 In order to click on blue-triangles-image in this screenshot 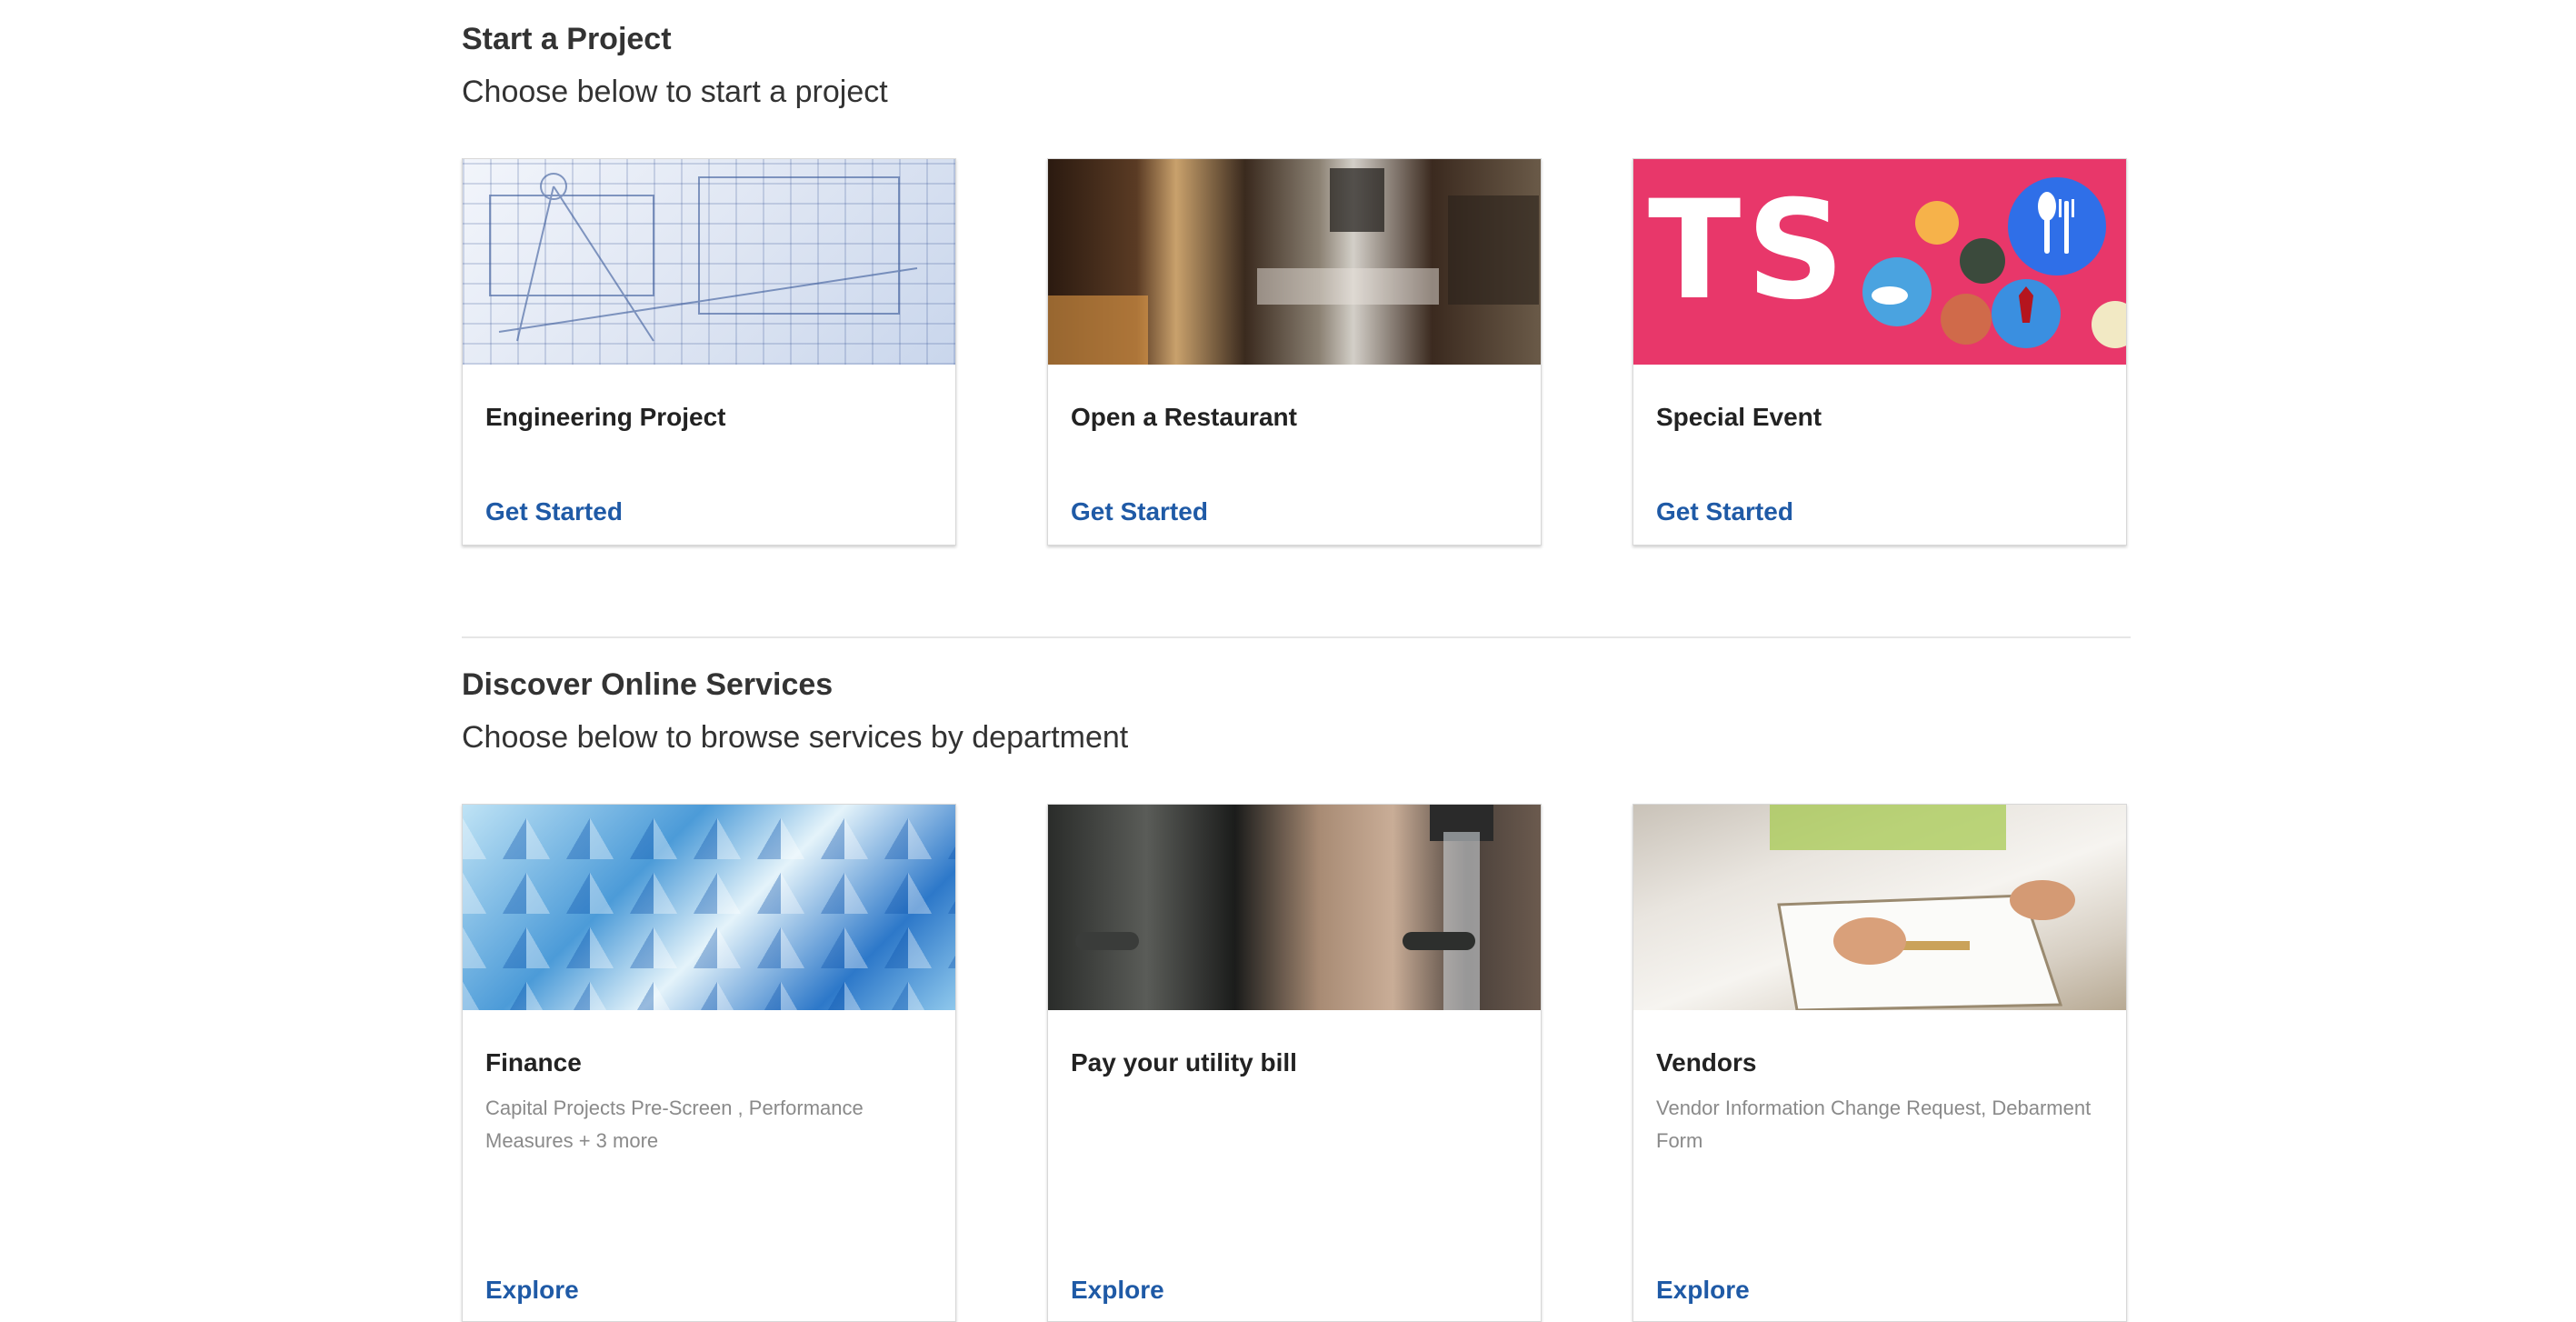, I will do `click(709, 908)`.